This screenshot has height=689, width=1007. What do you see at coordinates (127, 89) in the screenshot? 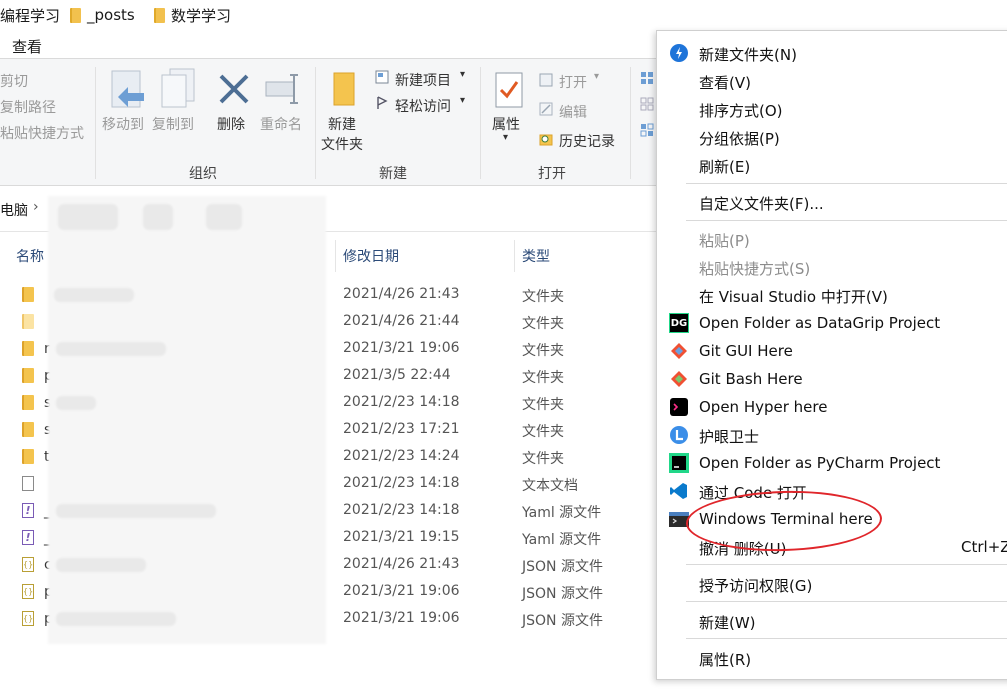
I see `move-to-icon` at bounding box center [127, 89].